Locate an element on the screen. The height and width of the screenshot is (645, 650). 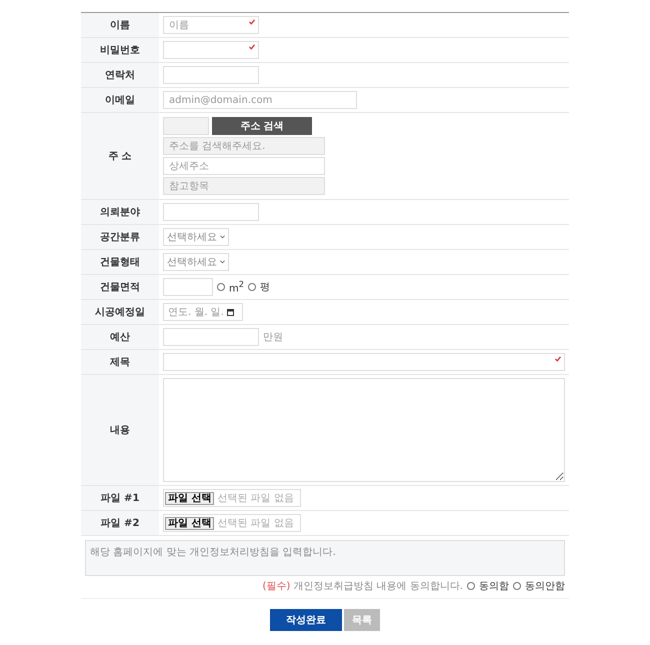
postcode-field is located at coordinates (186, 126).